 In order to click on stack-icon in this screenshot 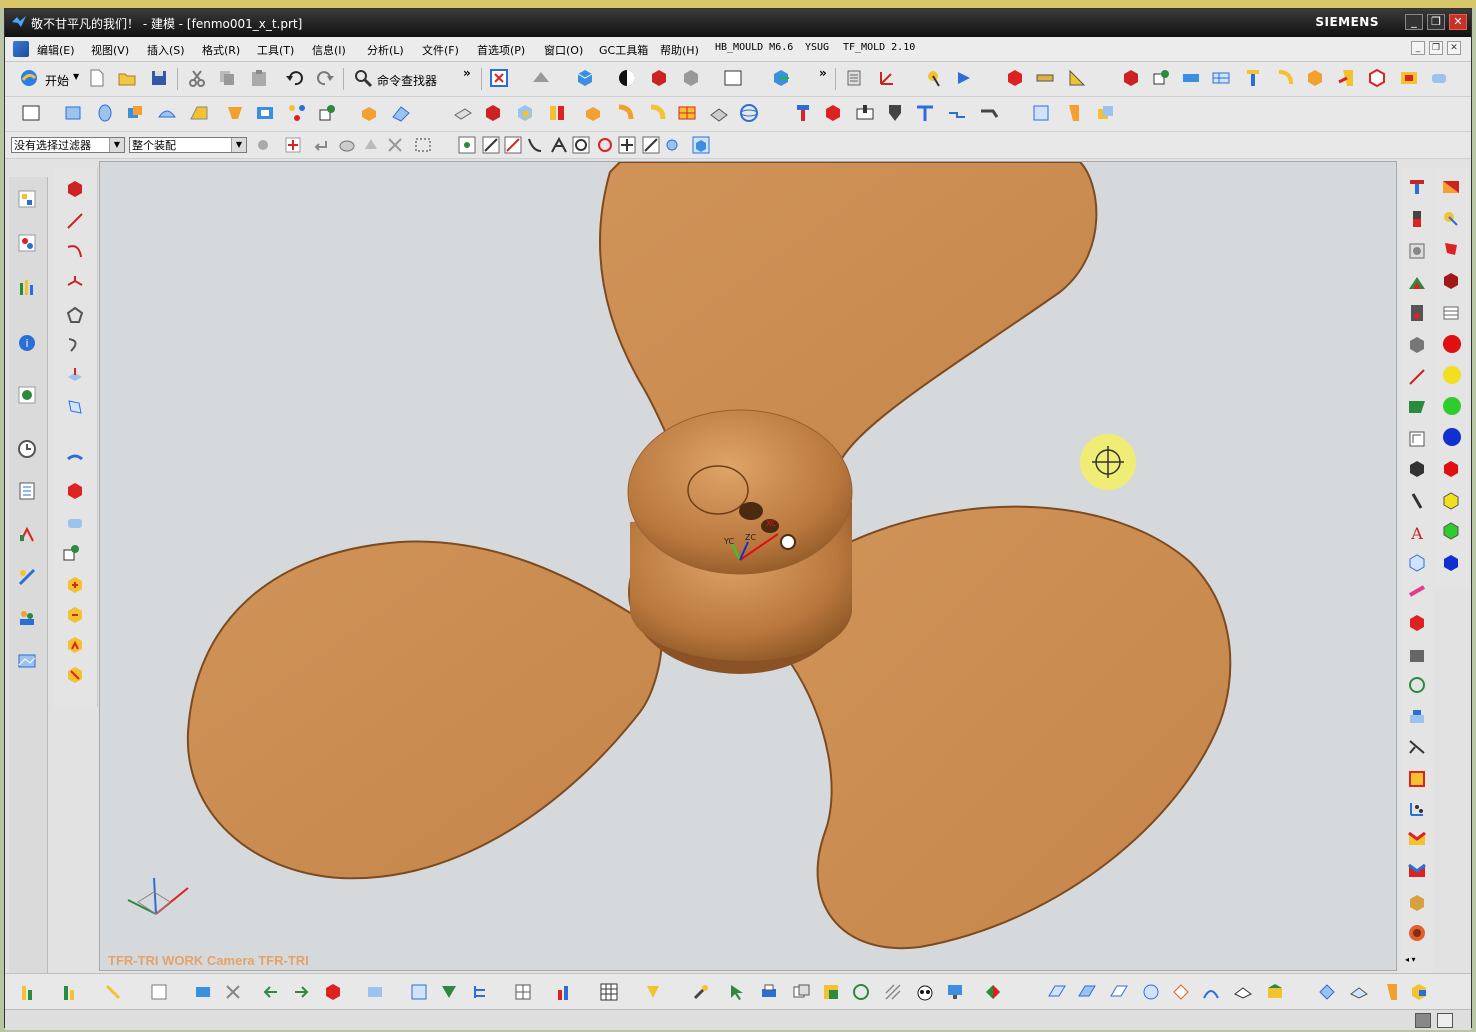, I will do `click(1417, 717)`.